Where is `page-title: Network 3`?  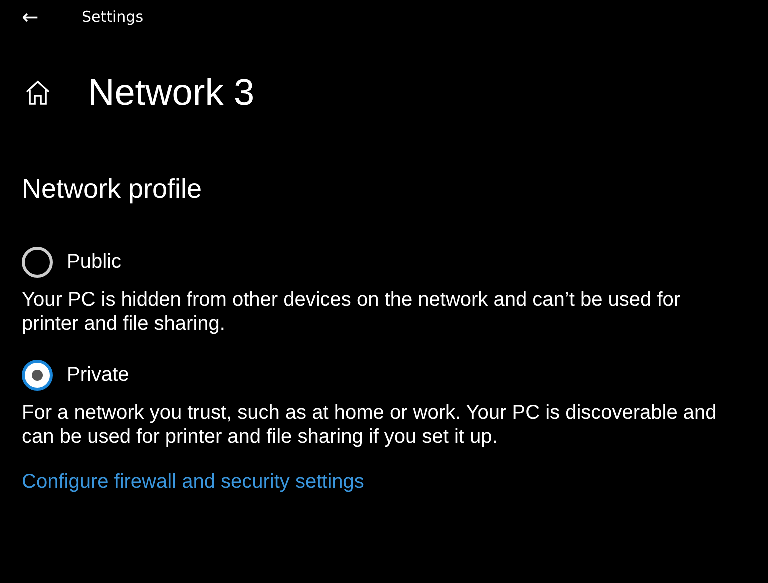
page-title: Network 3 is located at coordinates (171, 93).